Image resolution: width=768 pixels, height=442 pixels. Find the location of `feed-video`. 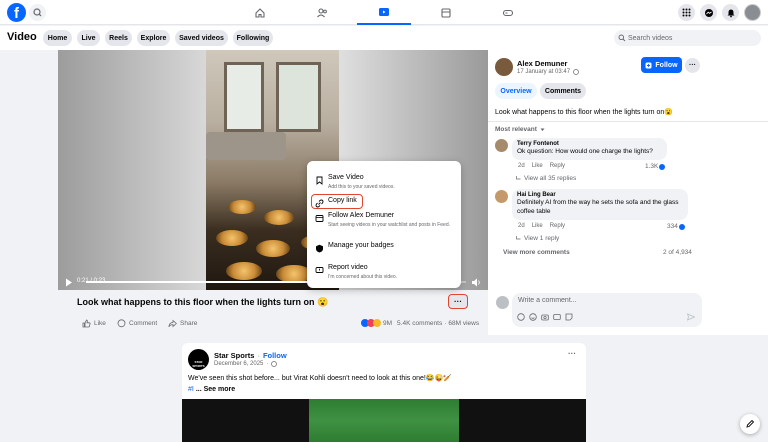

feed-video is located at coordinates (384, 420).